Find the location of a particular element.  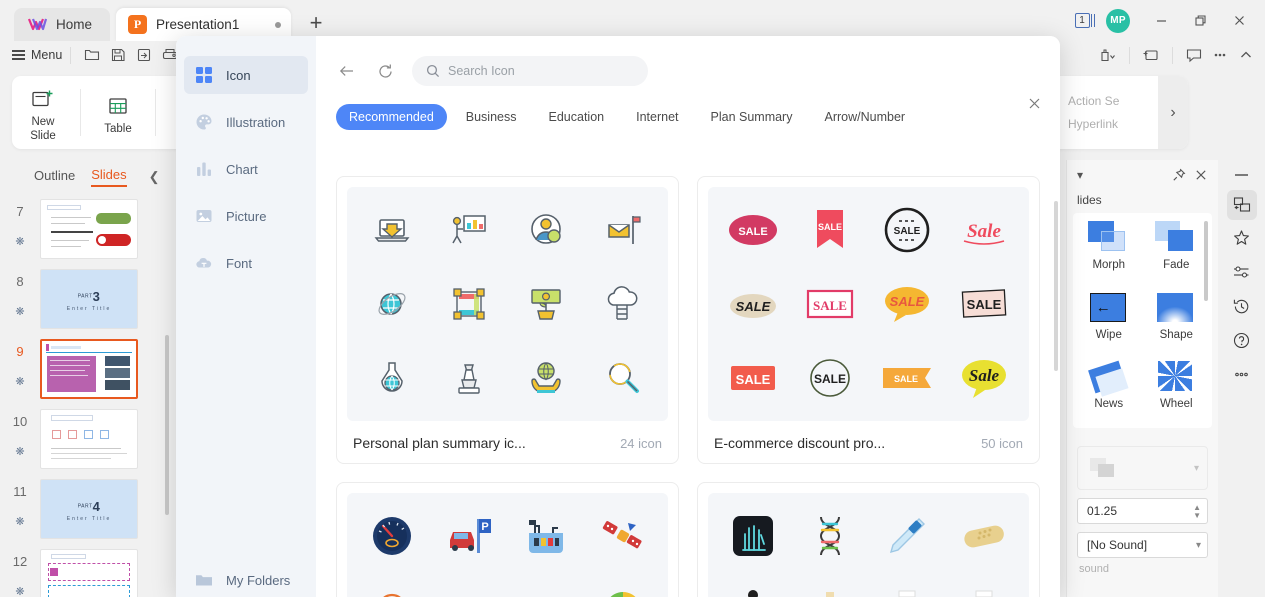

quantity-stepper: ▲ ▼ is located at coordinates (1197, 511).